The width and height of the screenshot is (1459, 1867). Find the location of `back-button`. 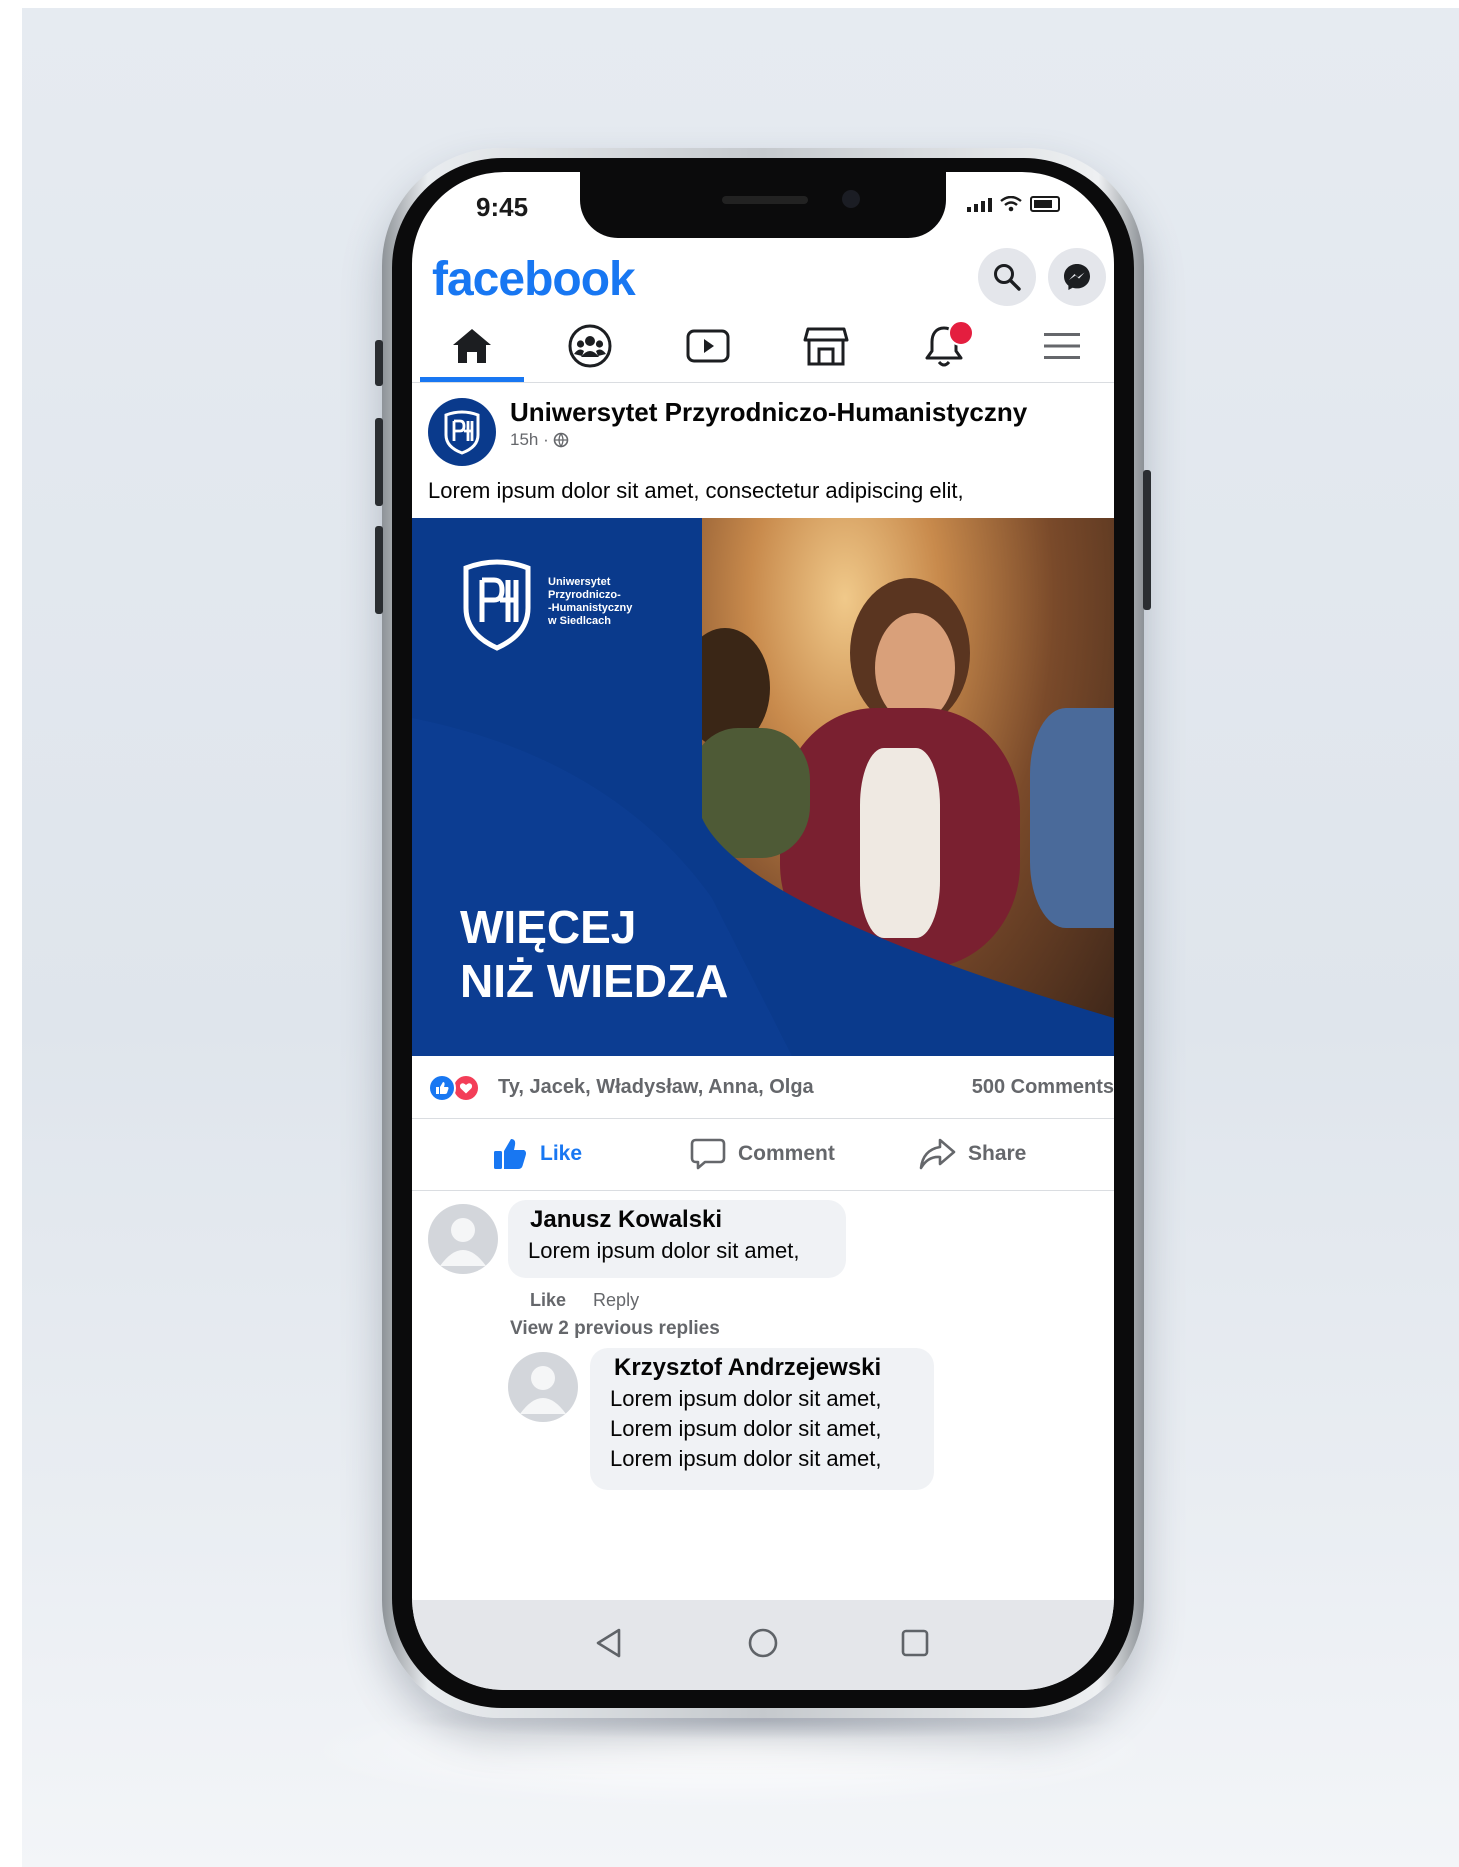

back-button is located at coordinates (609, 1643).